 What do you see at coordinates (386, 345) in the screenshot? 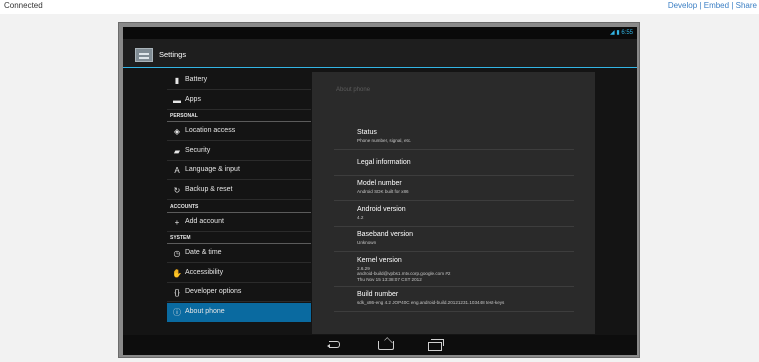
I see `home-icon` at bounding box center [386, 345].